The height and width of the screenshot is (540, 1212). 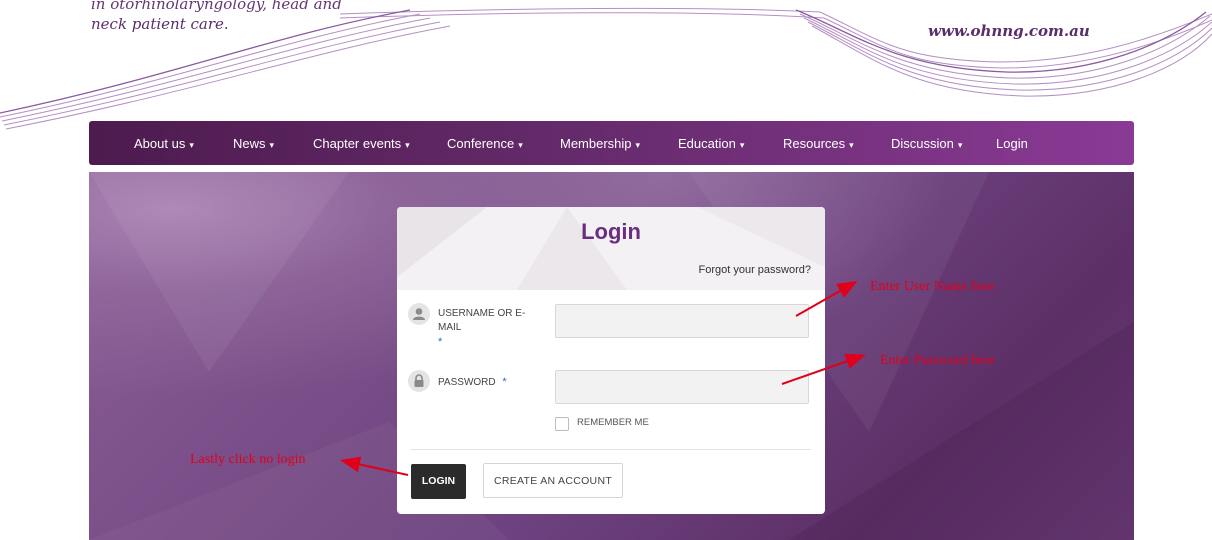 What do you see at coordinates (374, 466) in the screenshot?
I see `arrow-login` at bounding box center [374, 466].